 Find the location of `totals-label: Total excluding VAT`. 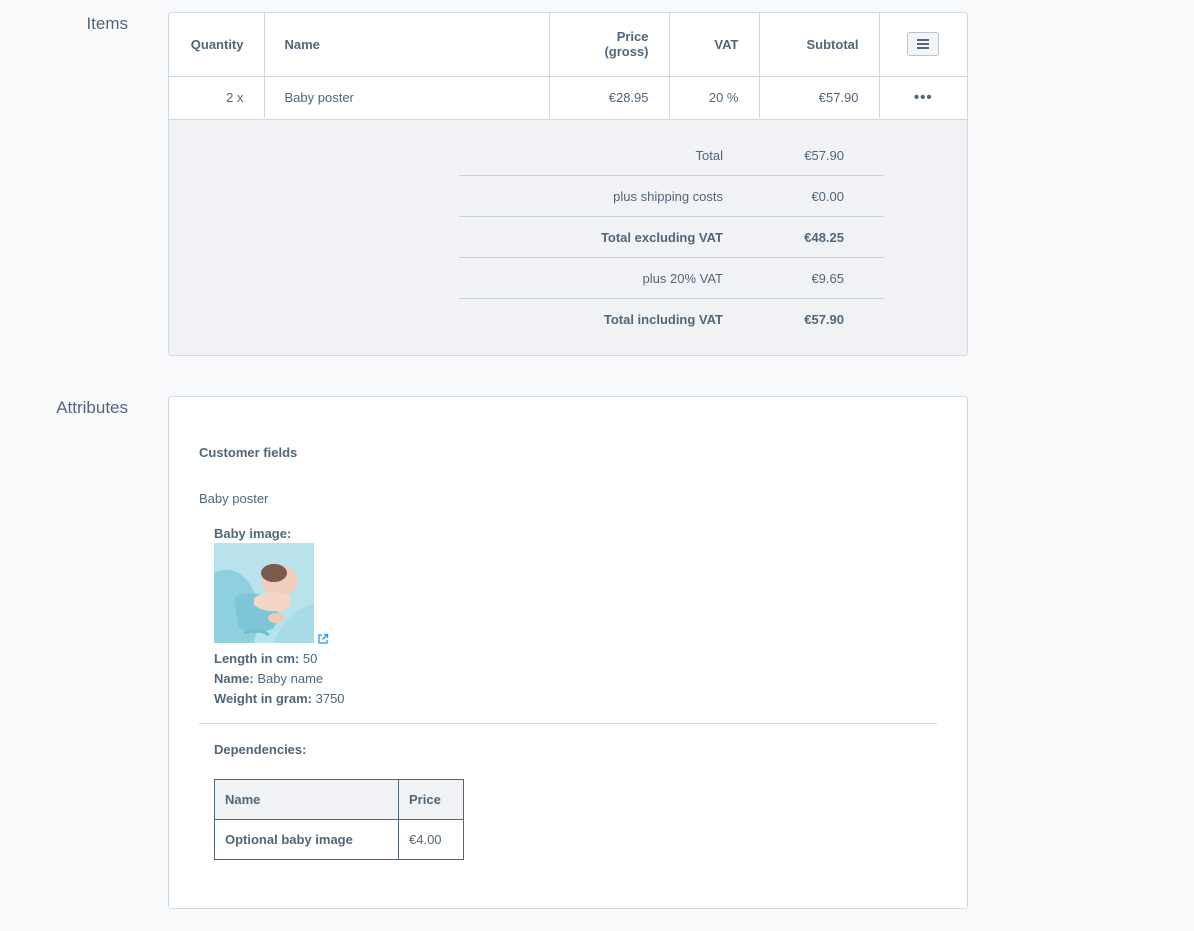

totals-label: Total excluding VAT is located at coordinates (611, 237).